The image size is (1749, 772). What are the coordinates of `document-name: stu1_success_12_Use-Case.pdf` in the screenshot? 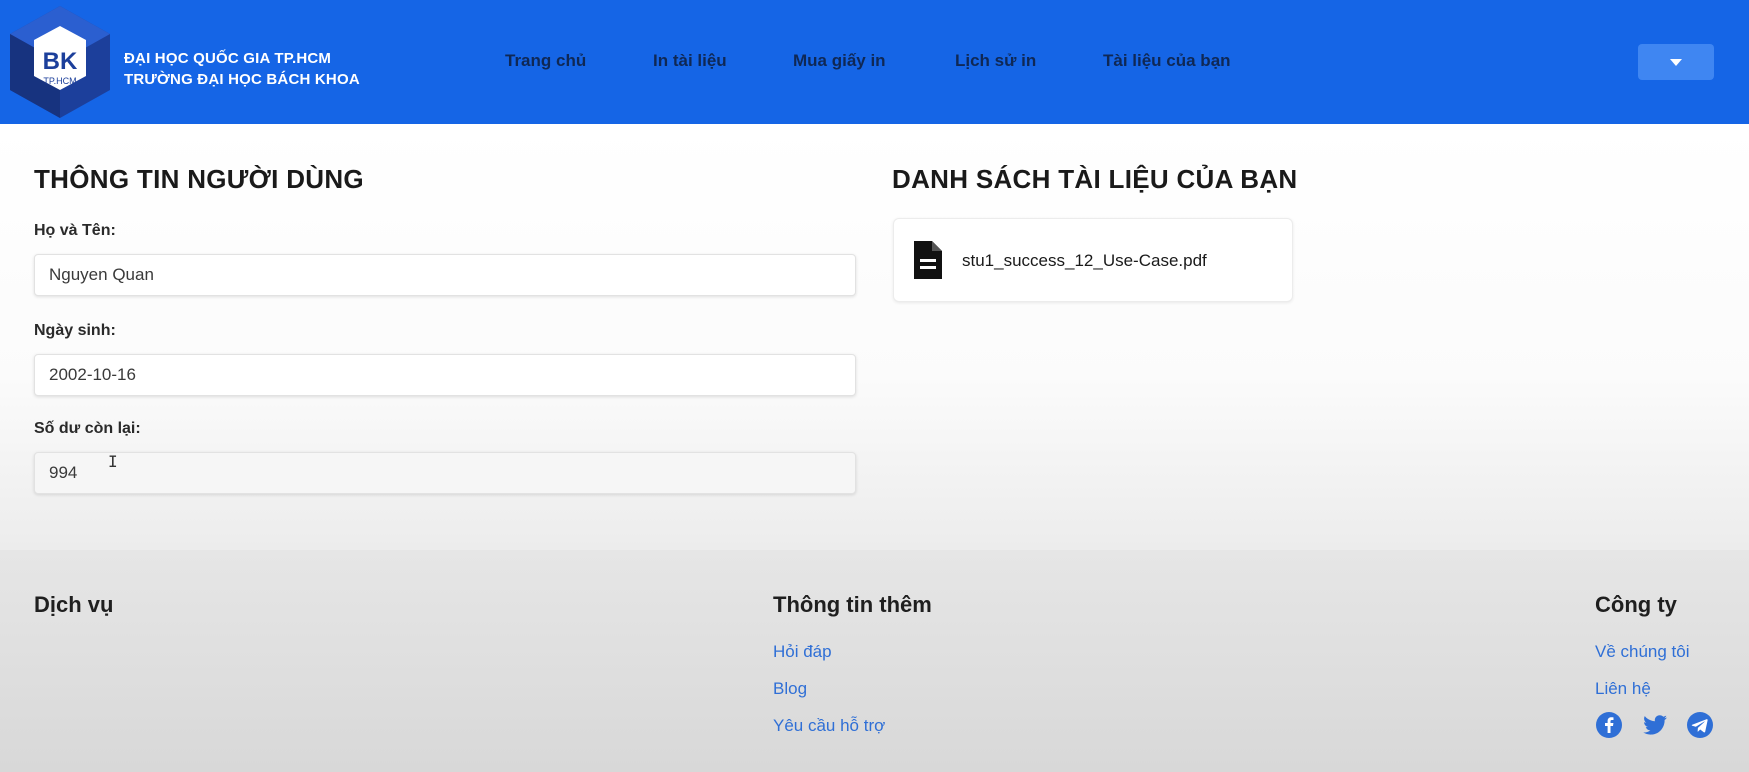 It's located at (1084, 260).